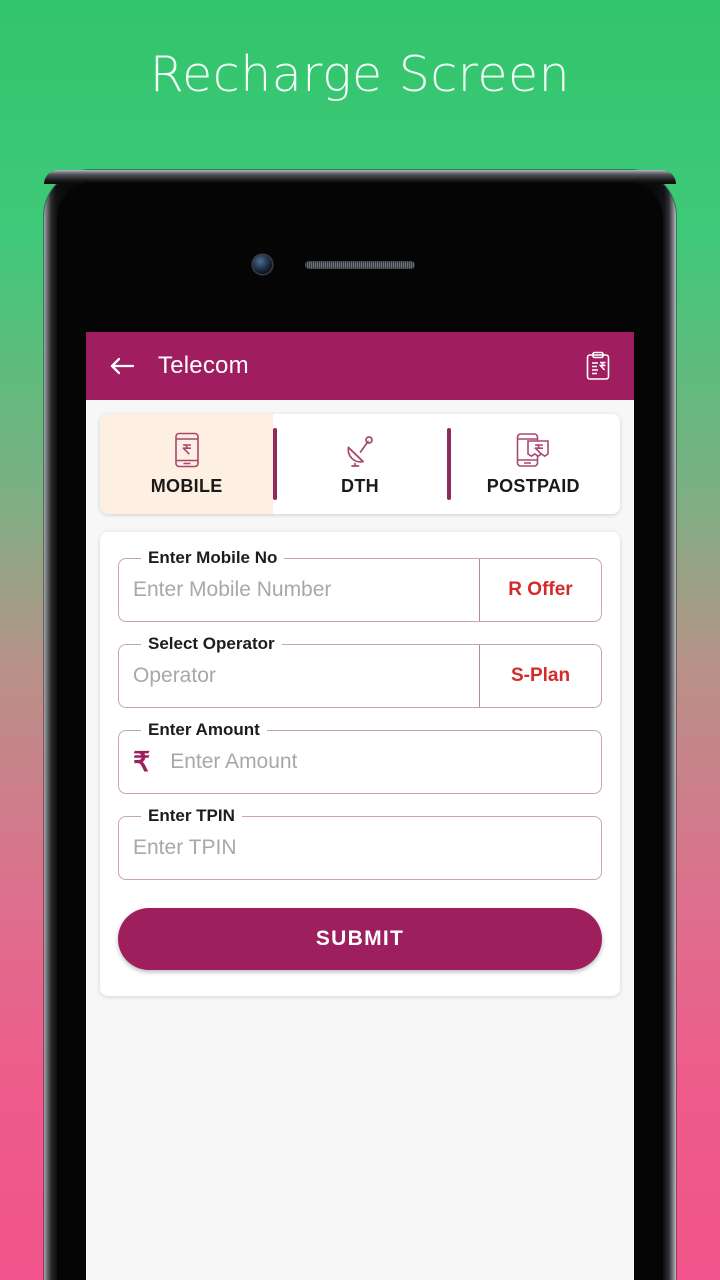 This screenshot has width=720, height=1280. I want to click on clipboard-rupee-icon, so click(598, 366).